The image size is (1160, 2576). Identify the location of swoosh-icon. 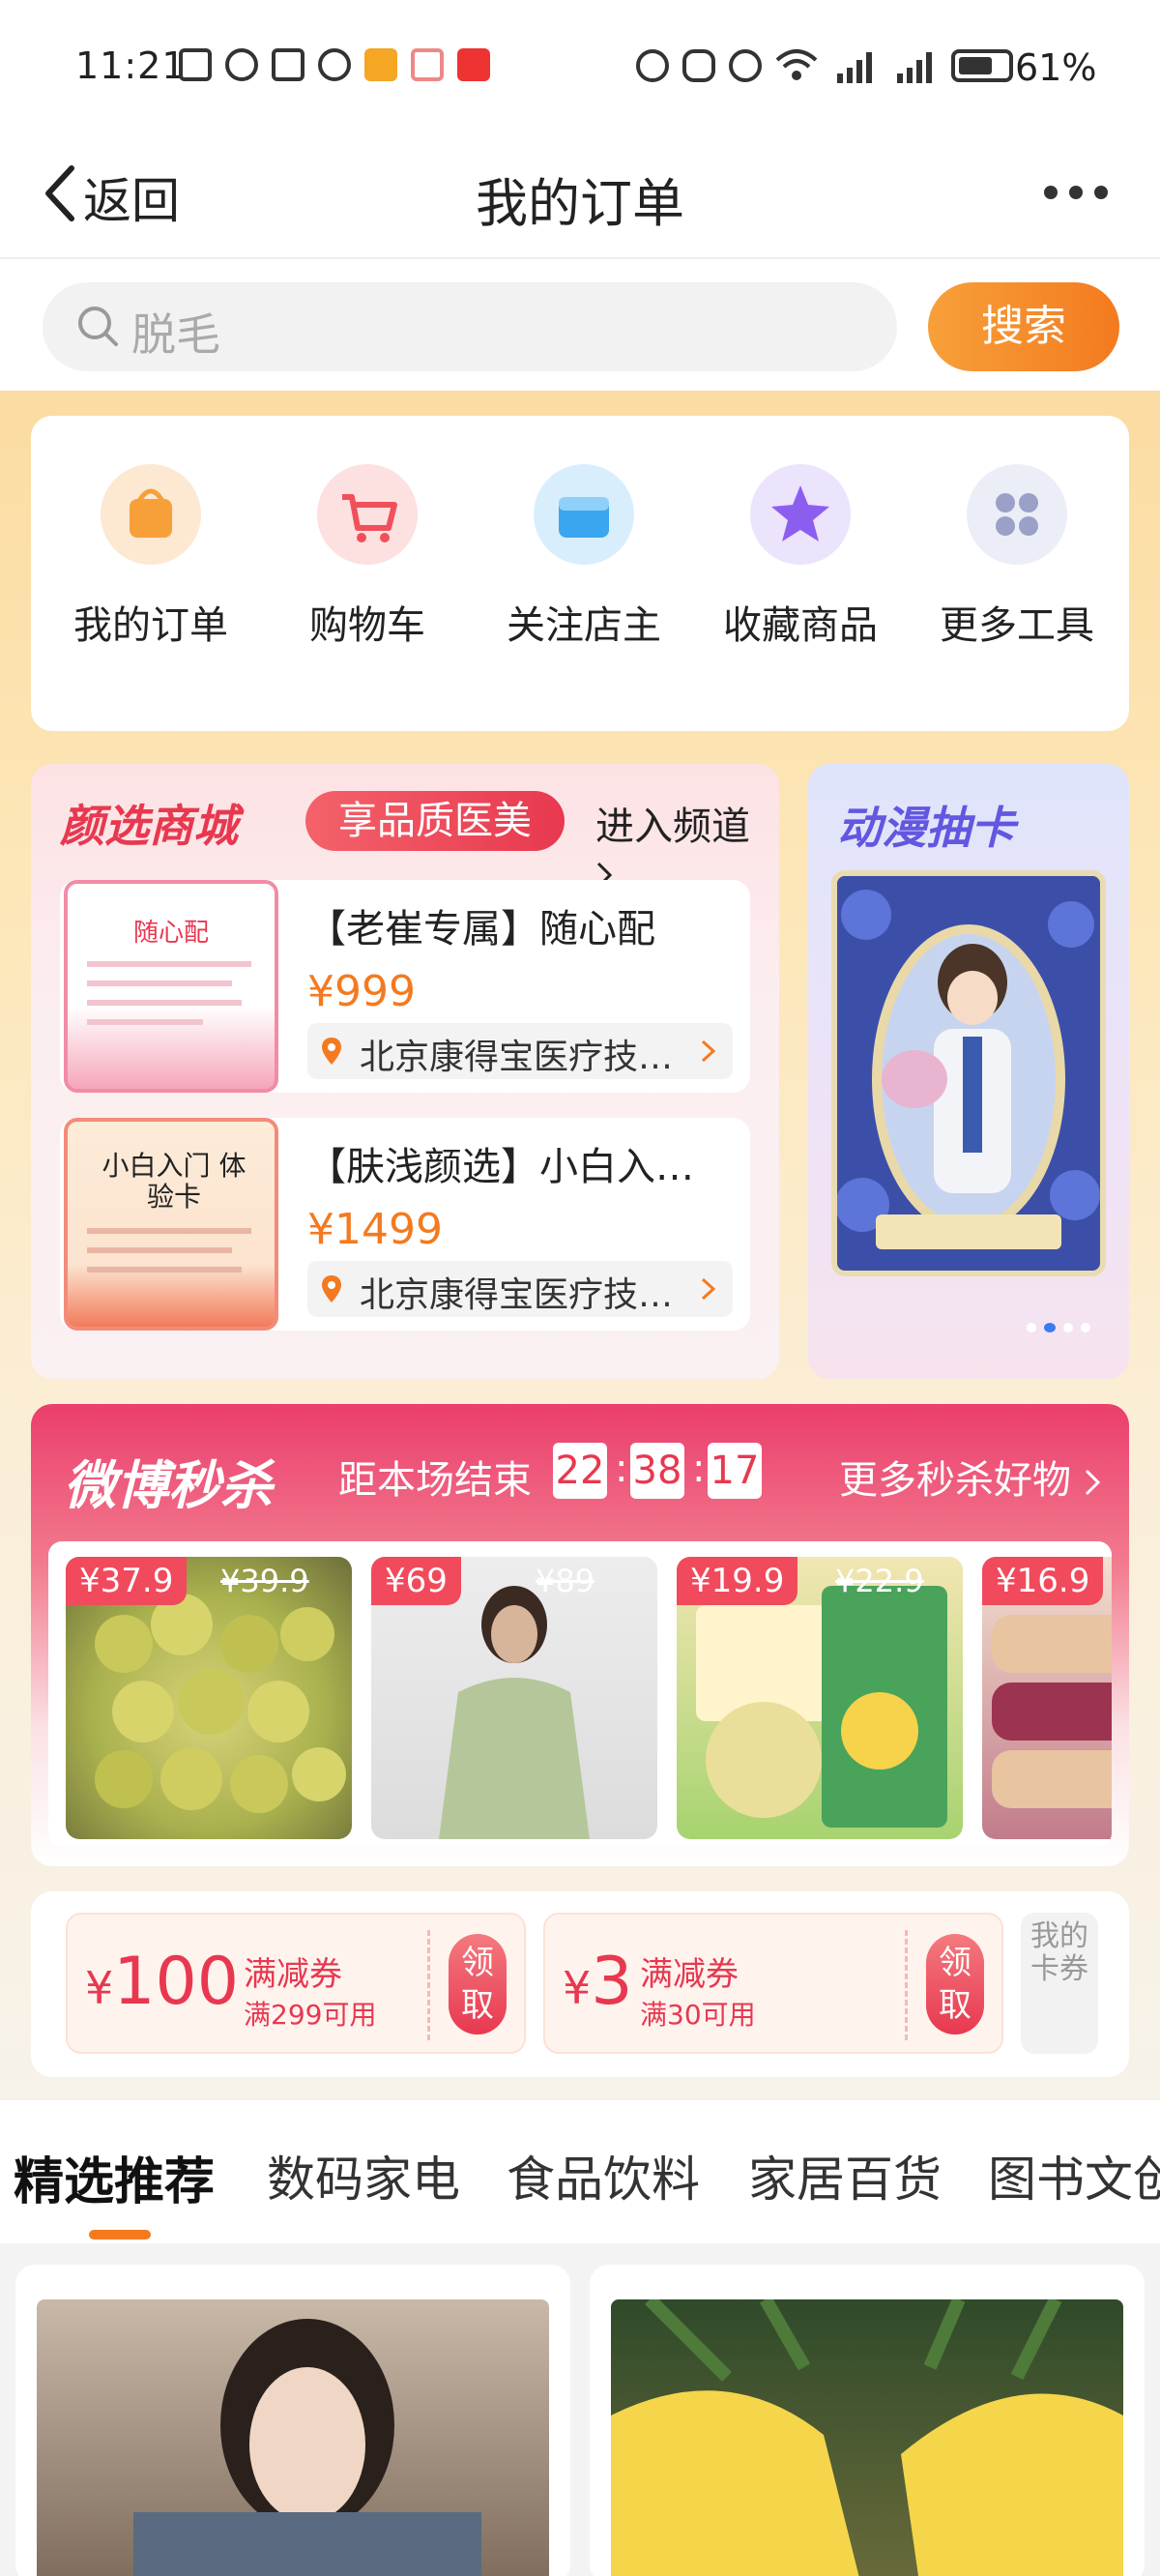
(334, 64).